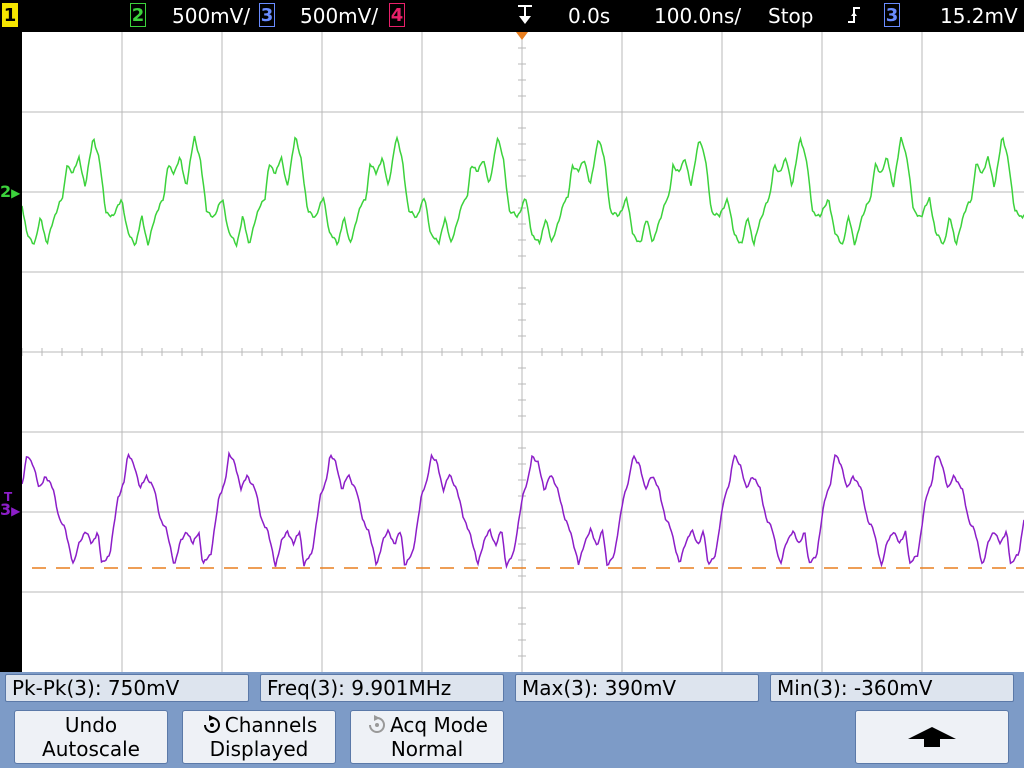 The image size is (1024, 768). I want to click on acq-mode-value: Normal, so click(427, 749).